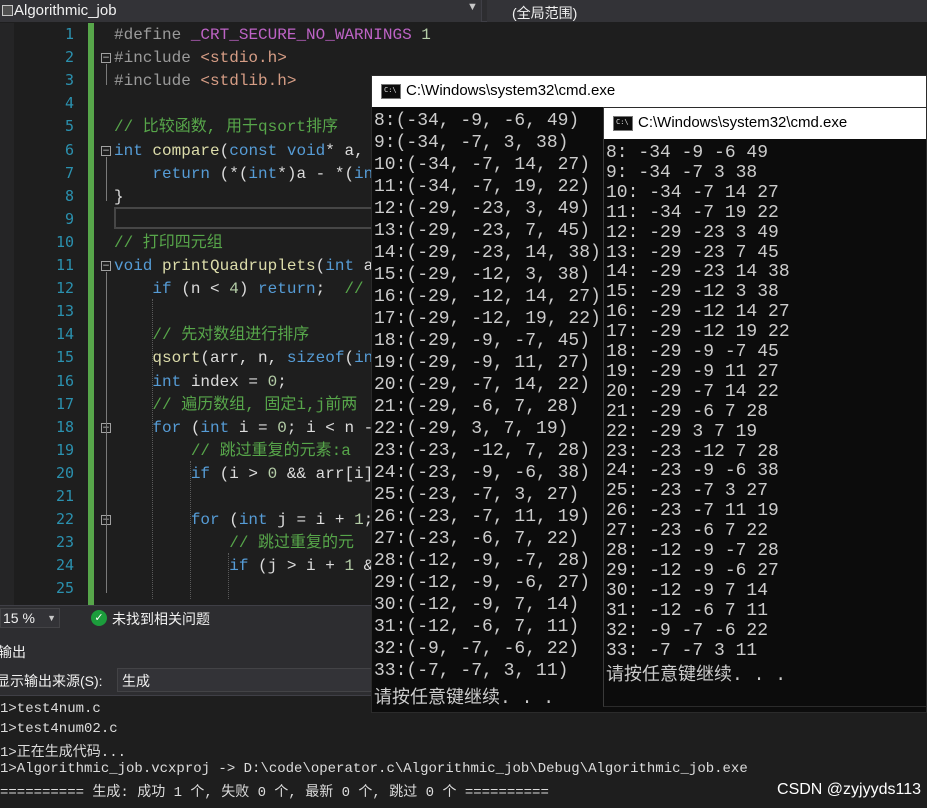 The height and width of the screenshot is (808, 927). Describe the element at coordinates (119, 197) in the screenshot. I see `code-line: }` at that location.